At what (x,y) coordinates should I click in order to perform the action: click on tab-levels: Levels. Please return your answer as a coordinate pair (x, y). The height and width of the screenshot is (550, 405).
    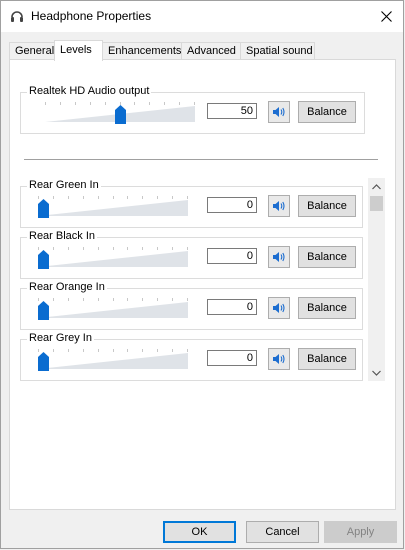
    Looking at the image, I should click on (78, 50).